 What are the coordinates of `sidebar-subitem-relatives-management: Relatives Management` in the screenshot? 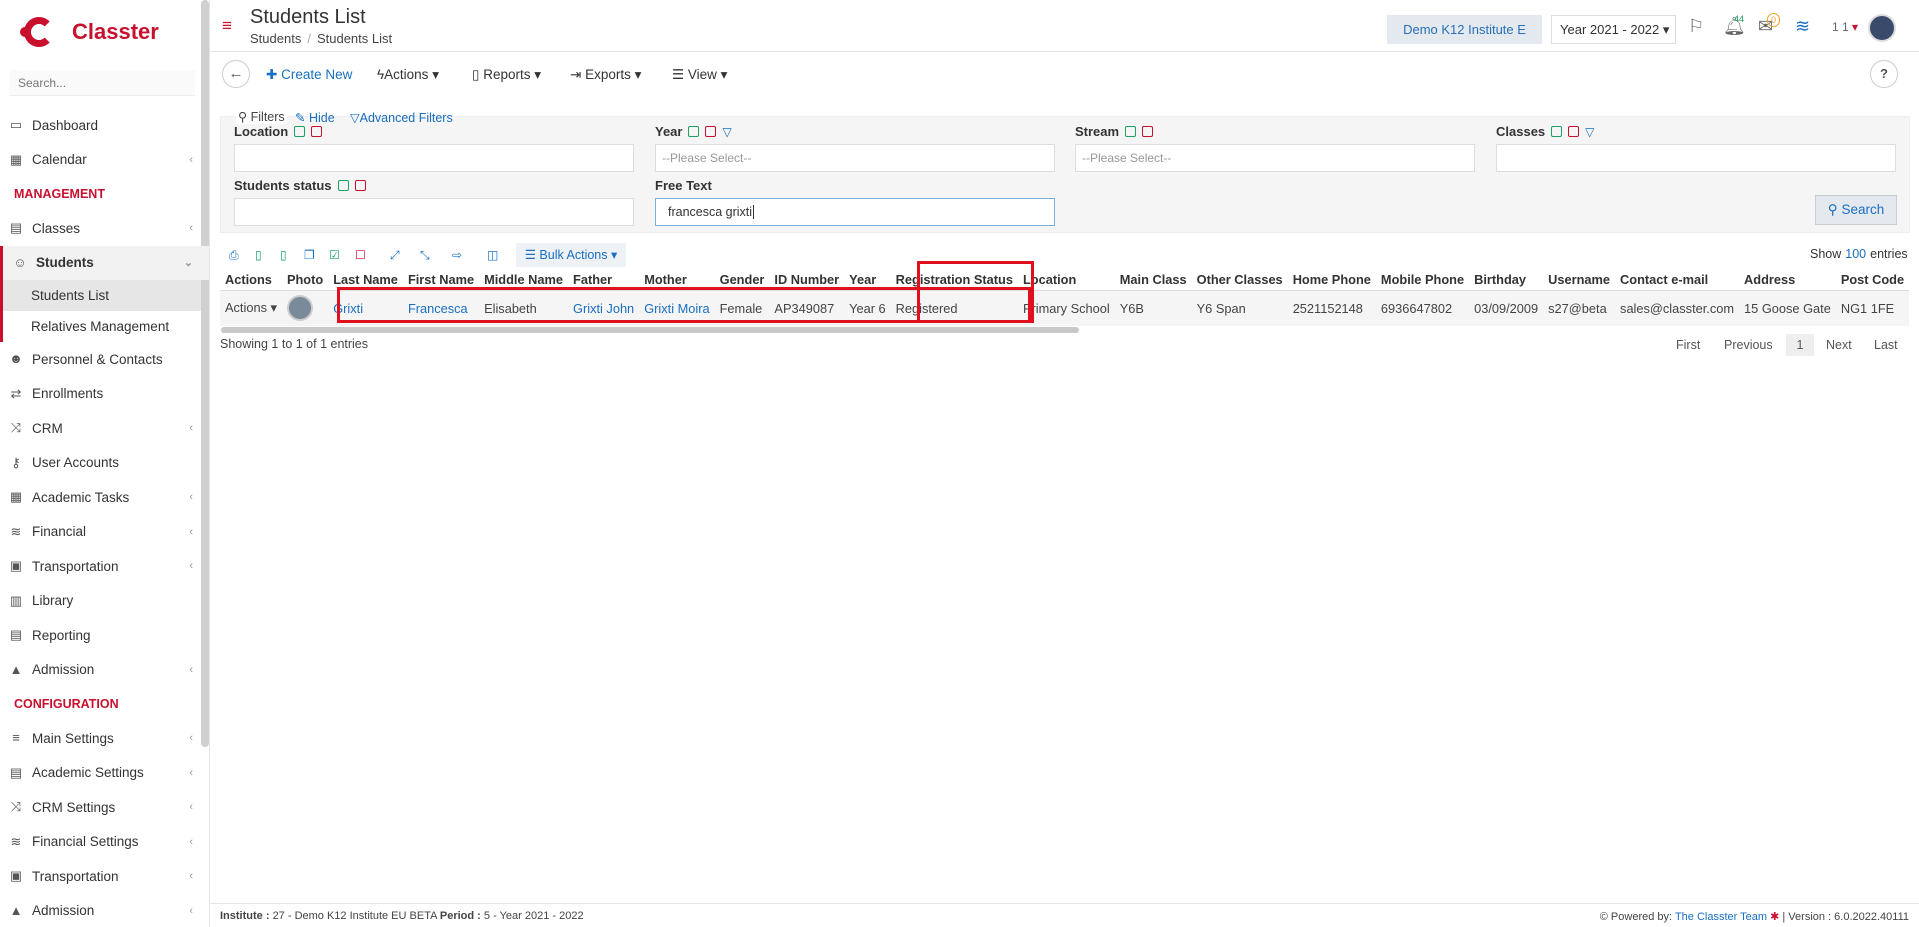 It's located at (104, 326).